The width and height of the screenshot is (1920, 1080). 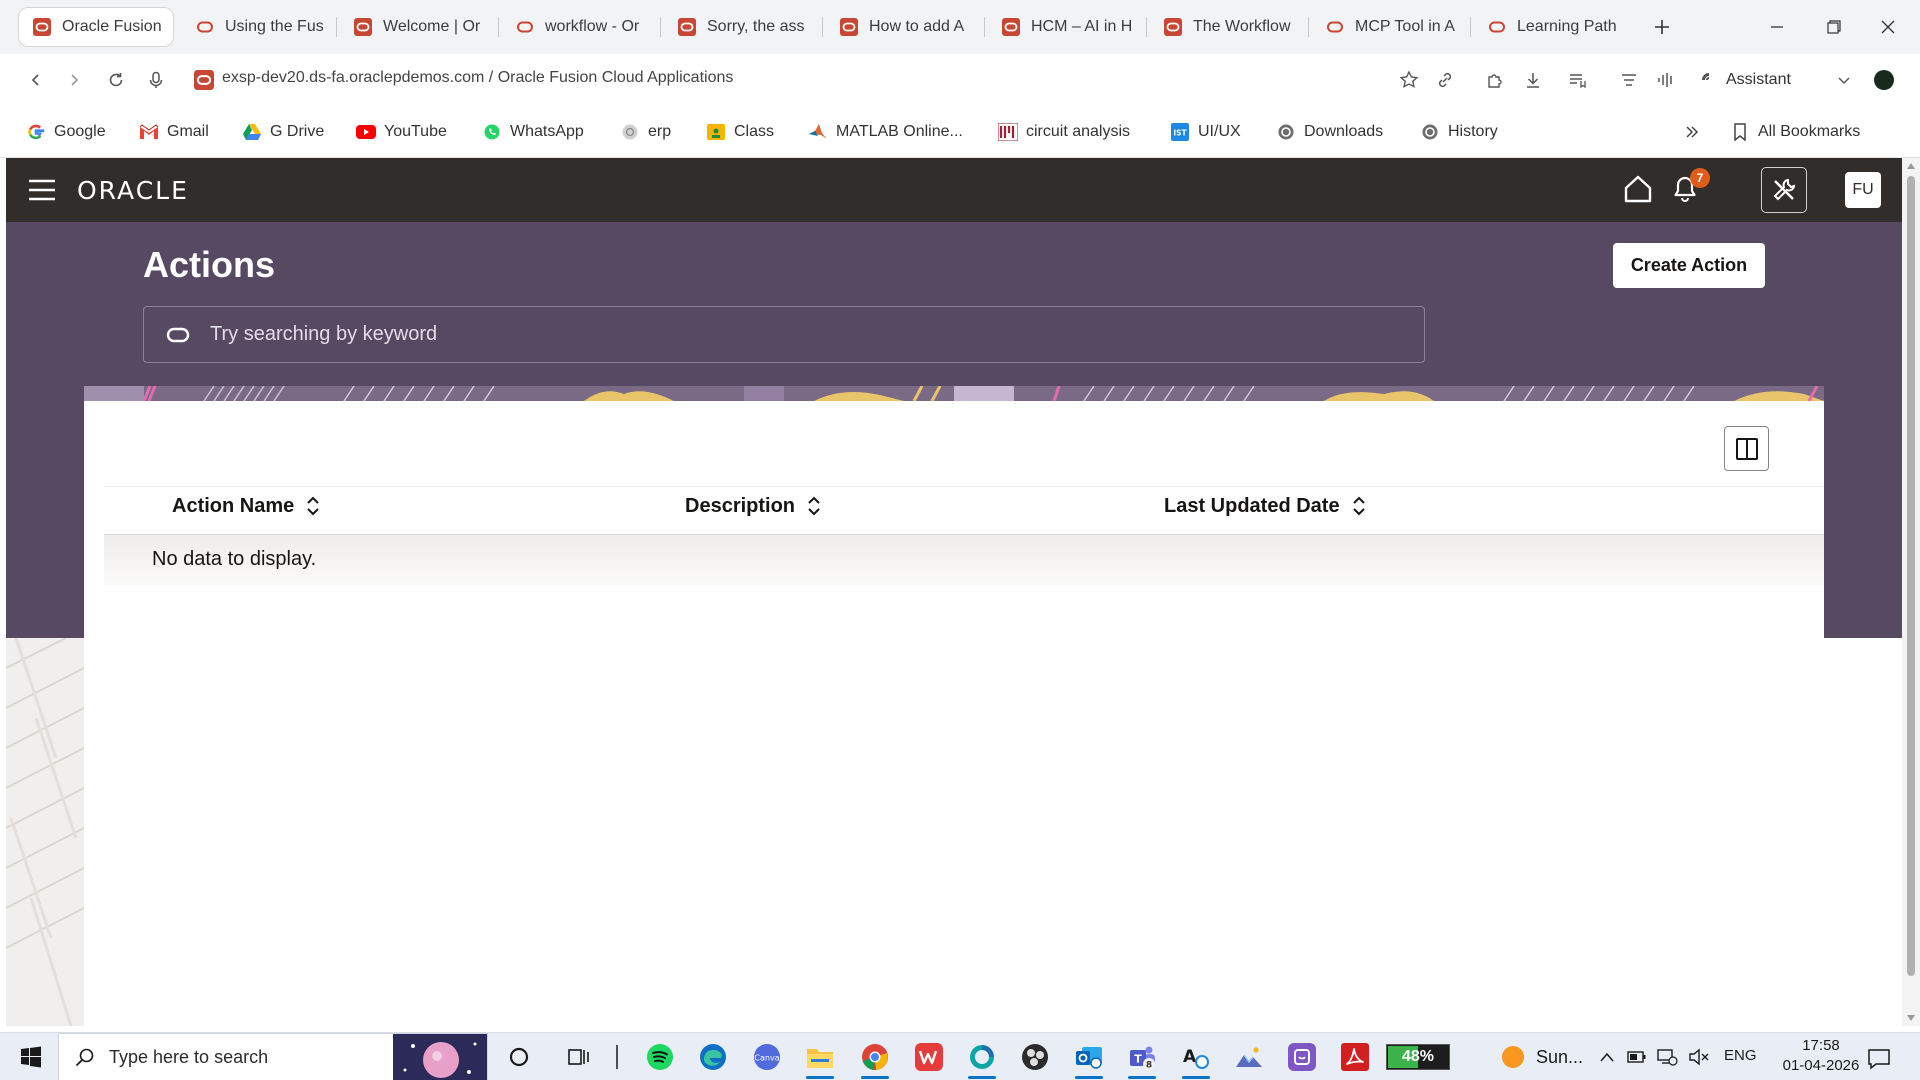 What do you see at coordinates (519, 1057) in the screenshot?
I see `cortana-button` at bounding box center [519, 1057].